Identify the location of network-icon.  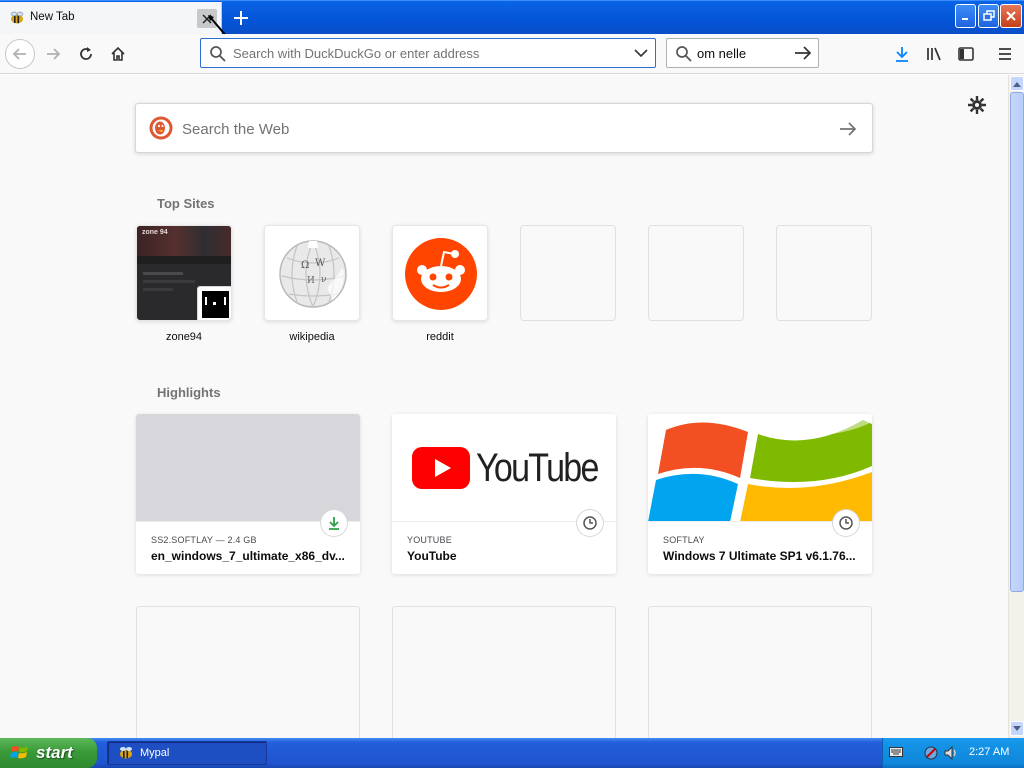
(931, 753).